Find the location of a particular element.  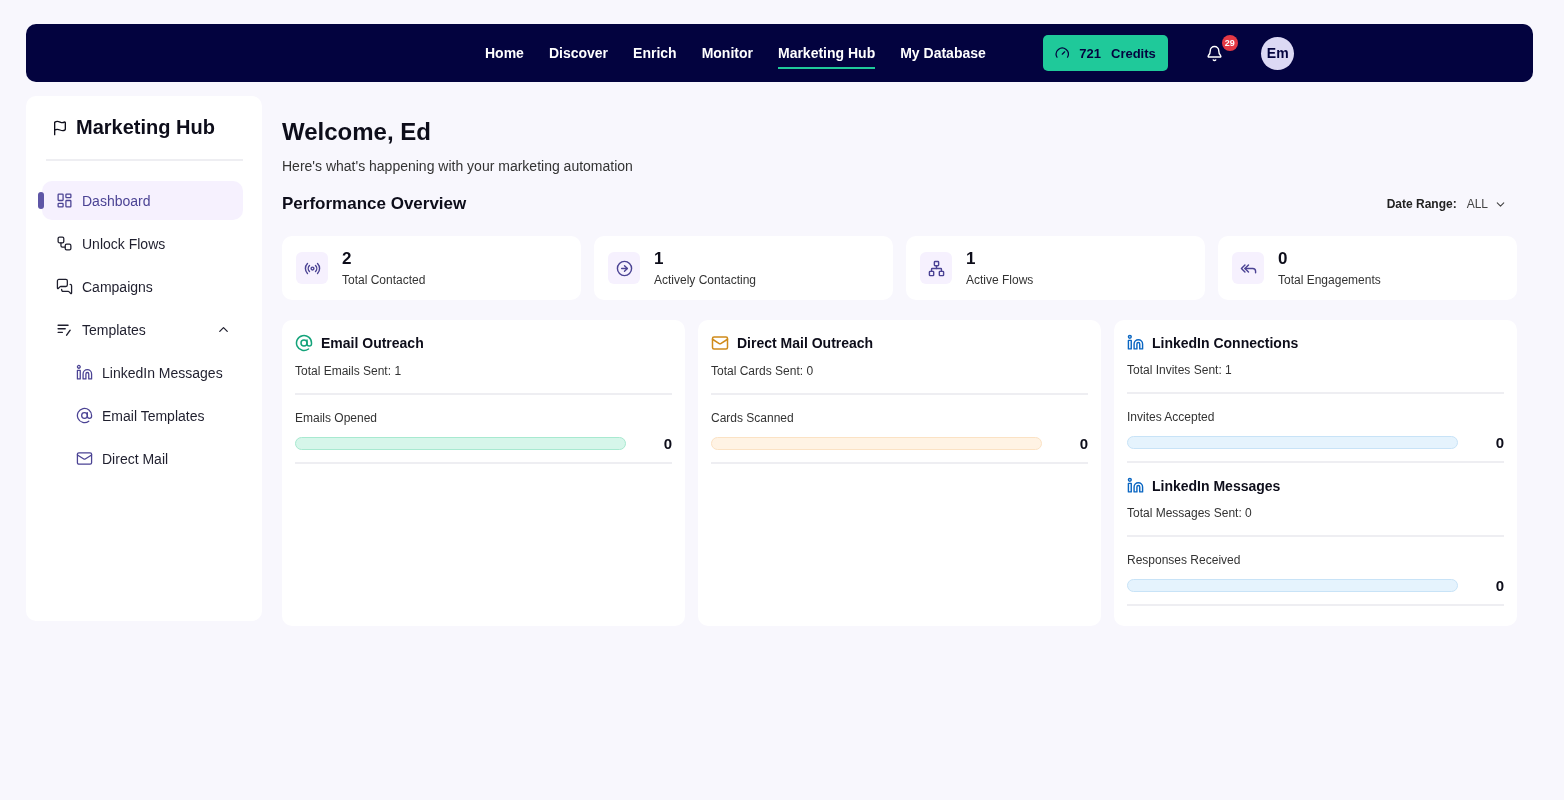

nav-link: Home is located at coordinates (504, 54).